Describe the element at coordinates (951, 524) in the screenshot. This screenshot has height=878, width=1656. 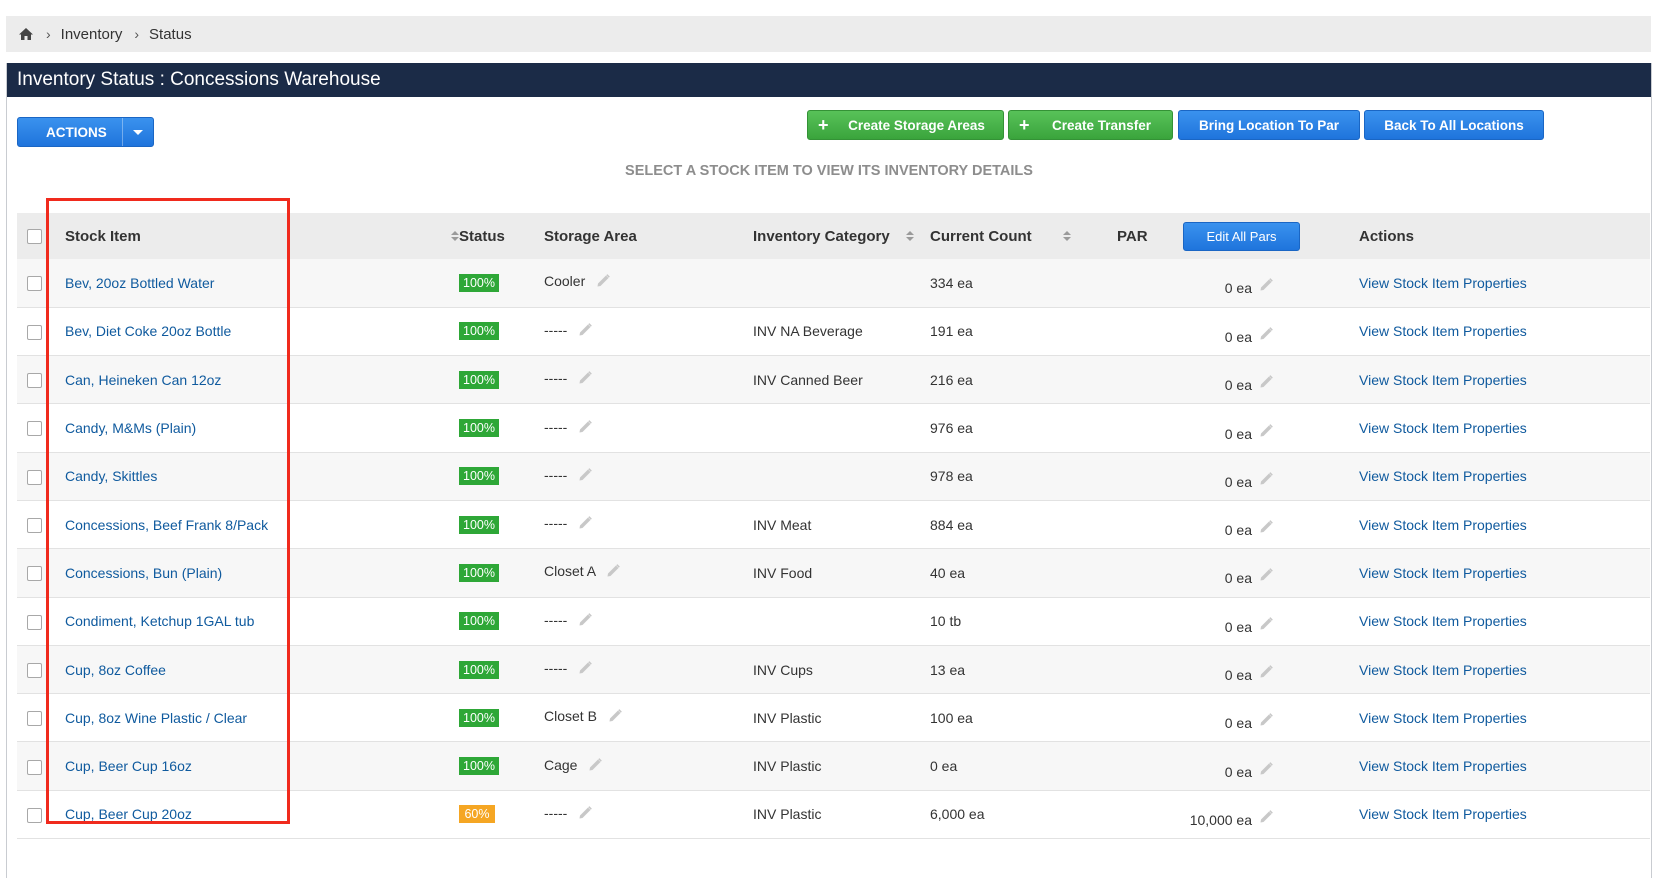
I see `current-count-value: 884 ea` at that location.